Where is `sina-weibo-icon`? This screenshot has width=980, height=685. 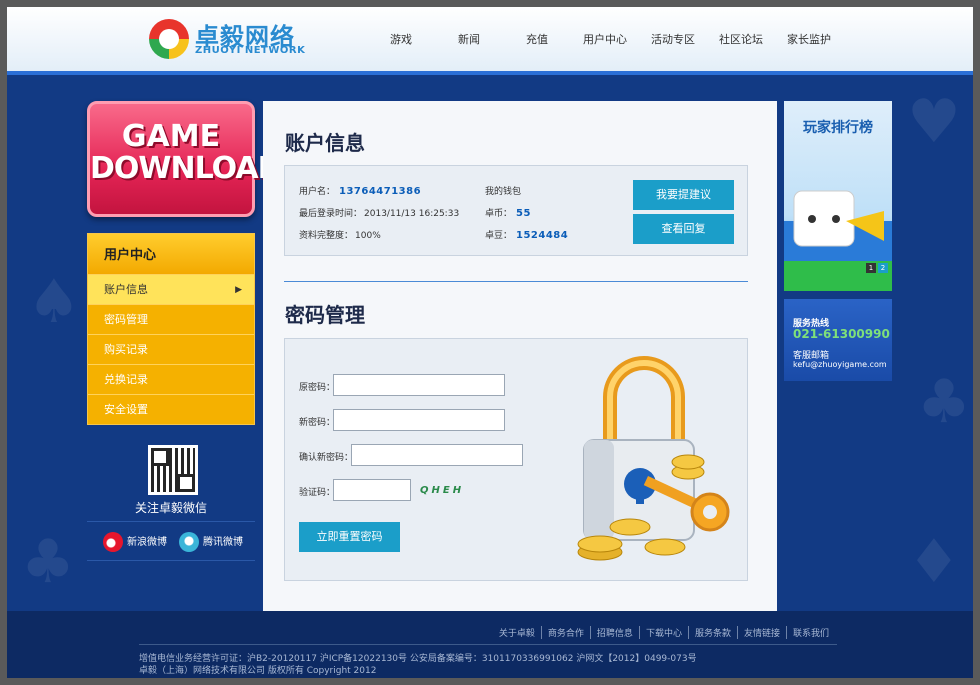
sina-weibo-icon is located at coordinates (113, 542).